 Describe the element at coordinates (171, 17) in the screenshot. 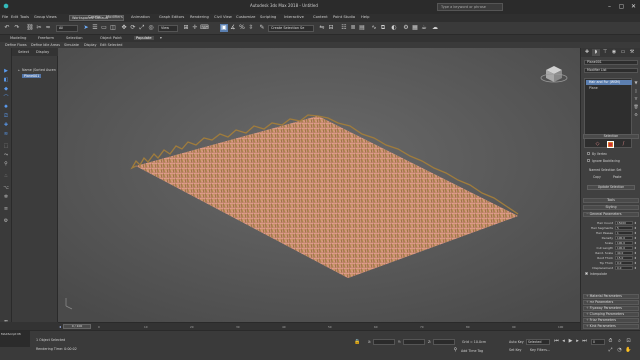

I see `menu-graph-editors: Graph Editors` at that location.